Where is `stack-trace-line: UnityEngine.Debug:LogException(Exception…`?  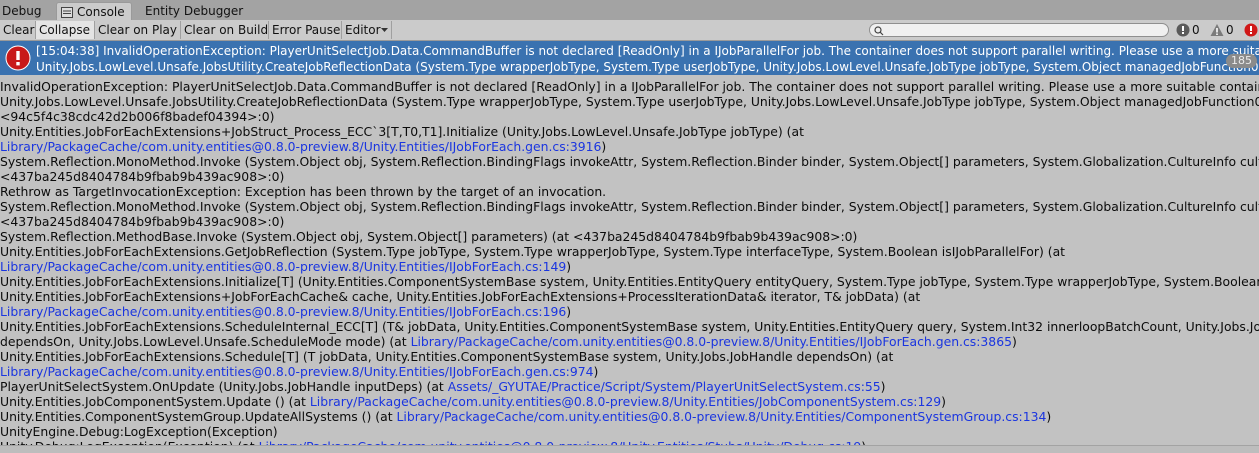 stack-trace-line: UnityEngine.Debug:LogException(Exception… is located at coordinates (629, 431).